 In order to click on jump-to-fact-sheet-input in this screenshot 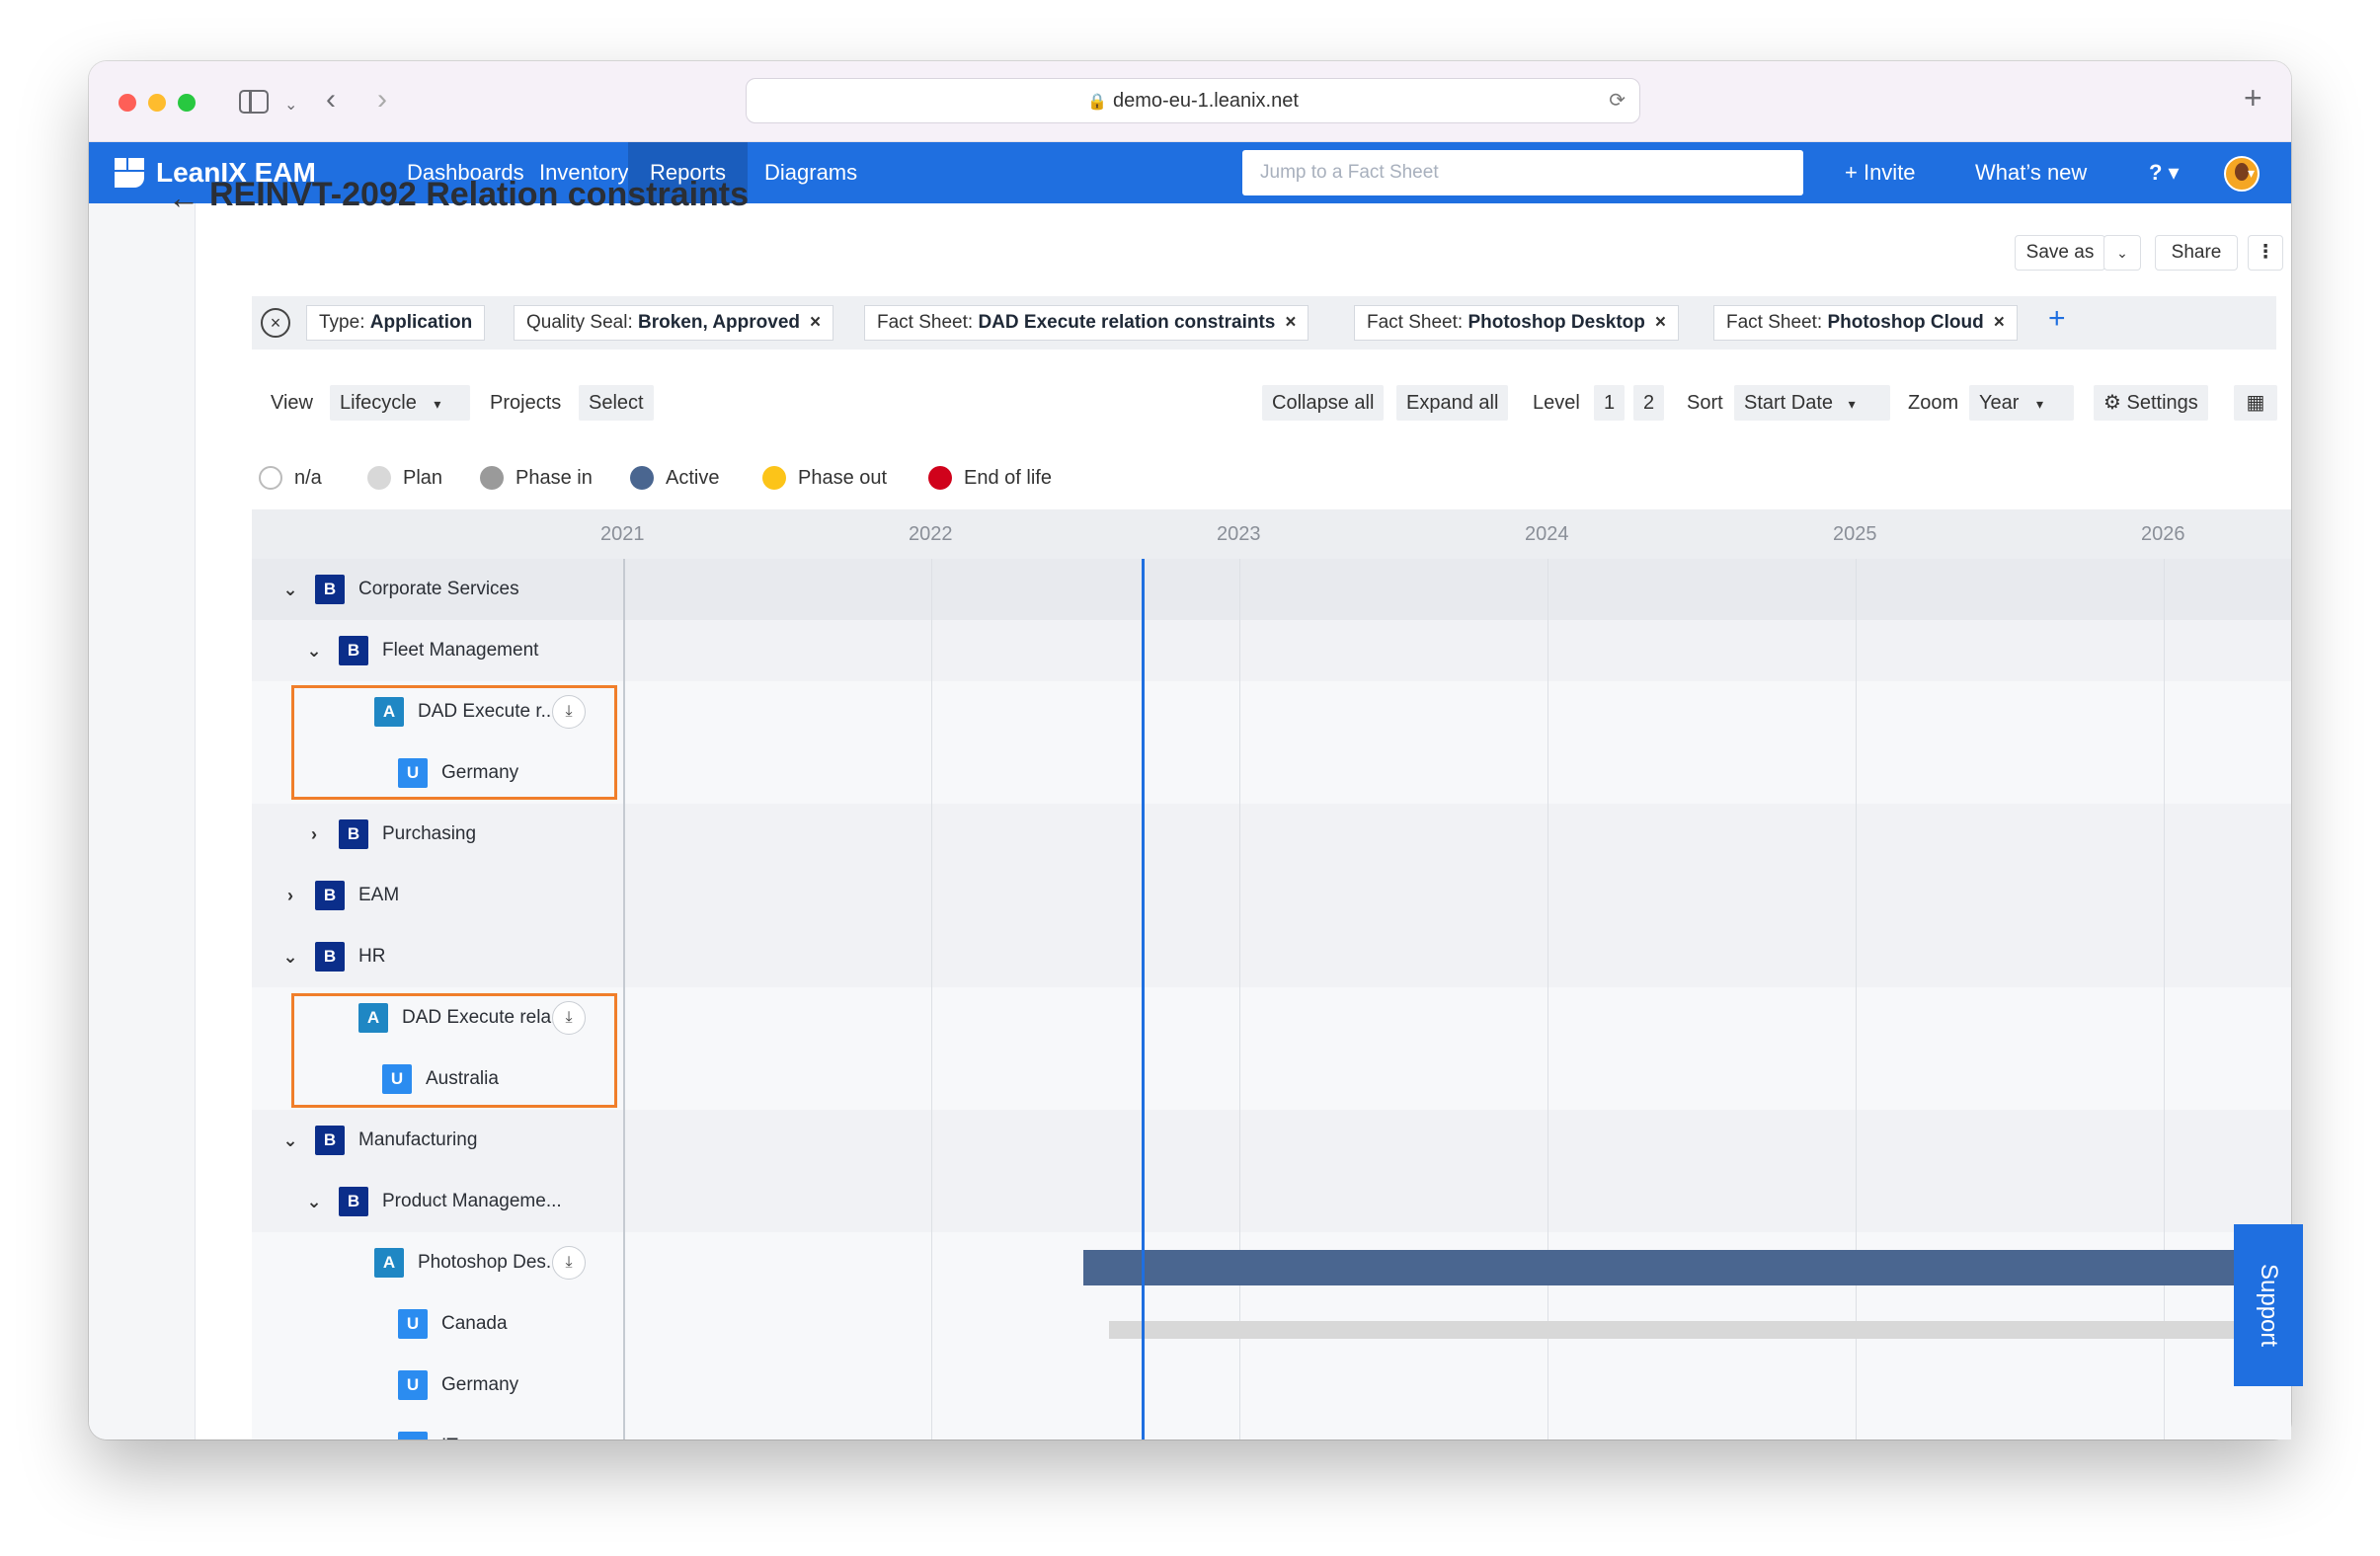, I will do `click(1522, 173)`.